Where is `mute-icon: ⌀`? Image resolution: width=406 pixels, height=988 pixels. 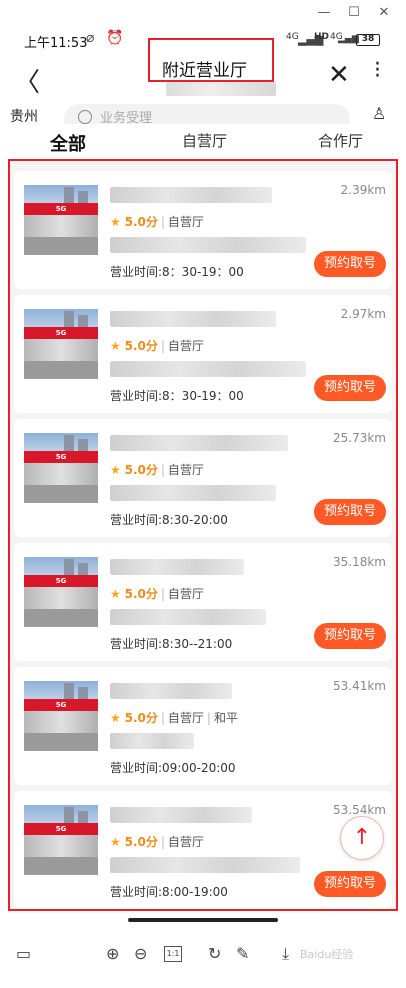
mute-icon: ⌀ is located at coordinates (90, 38).